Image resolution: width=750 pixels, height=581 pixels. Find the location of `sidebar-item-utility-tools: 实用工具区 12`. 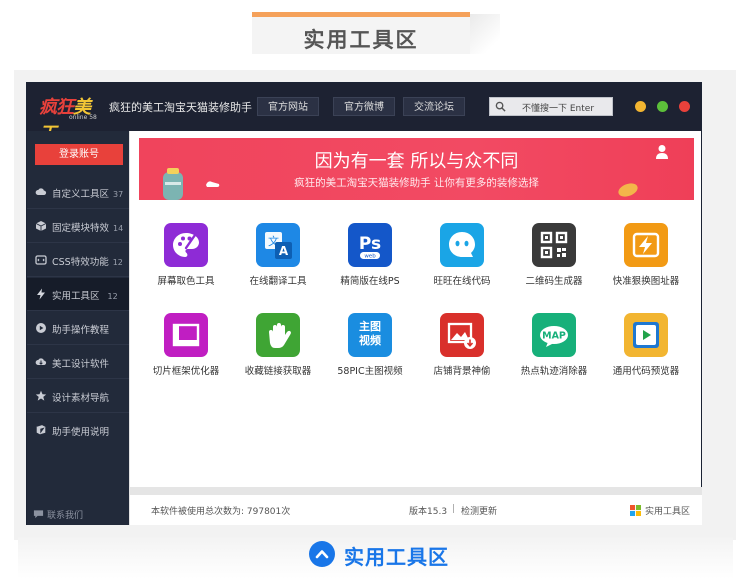

sidebar-item-utility-tools: 实用工具区 12 is located at coordinates (78, 294).